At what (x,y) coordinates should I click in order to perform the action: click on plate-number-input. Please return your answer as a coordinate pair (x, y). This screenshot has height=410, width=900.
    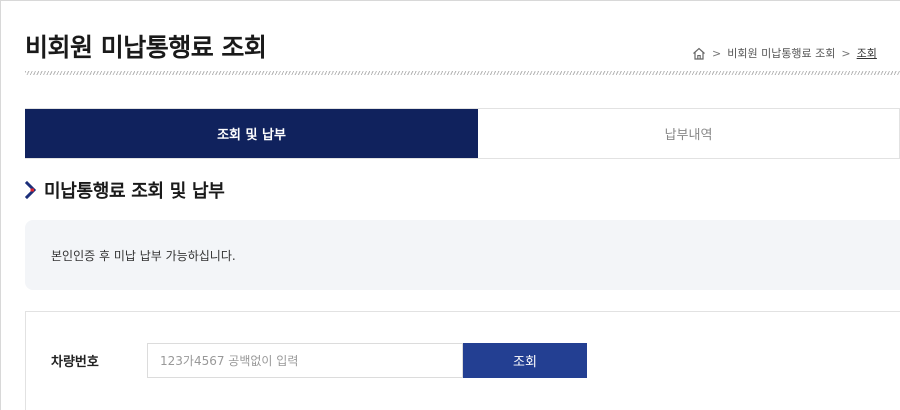
    Looking at the image, I should click on (305, 360).